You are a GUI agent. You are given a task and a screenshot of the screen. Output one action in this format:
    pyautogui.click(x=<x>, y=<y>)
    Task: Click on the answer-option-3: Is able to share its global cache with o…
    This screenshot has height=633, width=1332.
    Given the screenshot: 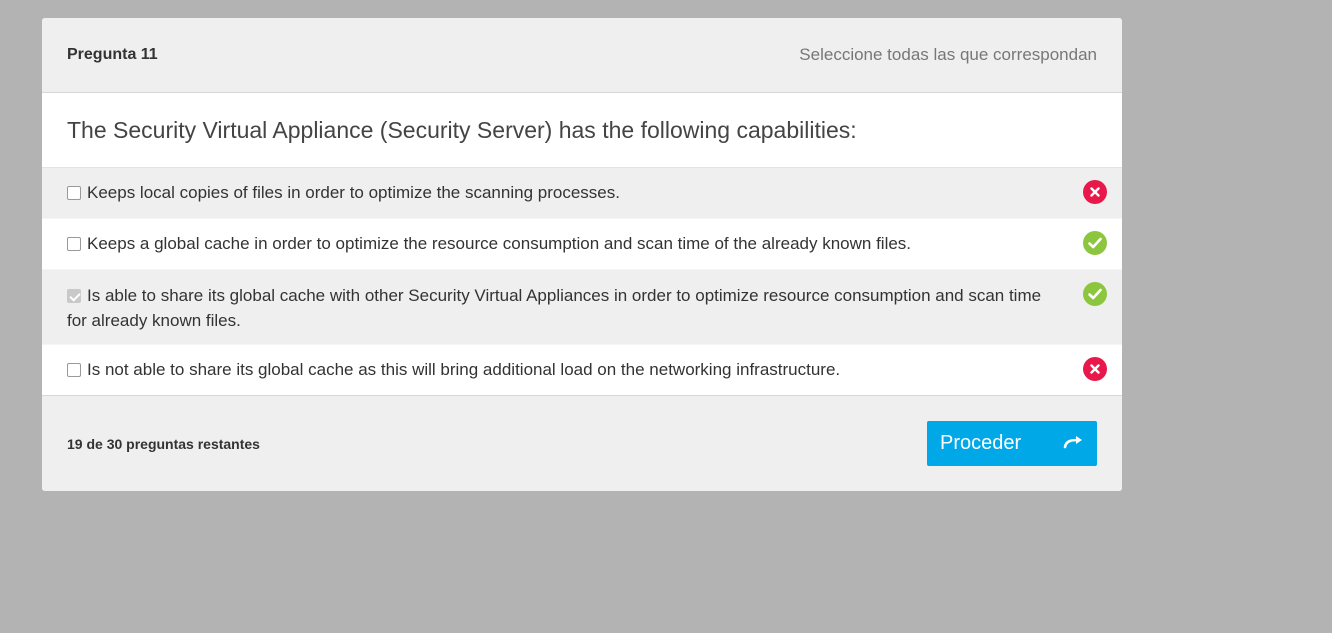 What is the action you would take?
    pyautogui.click(x=582, y=307)
    